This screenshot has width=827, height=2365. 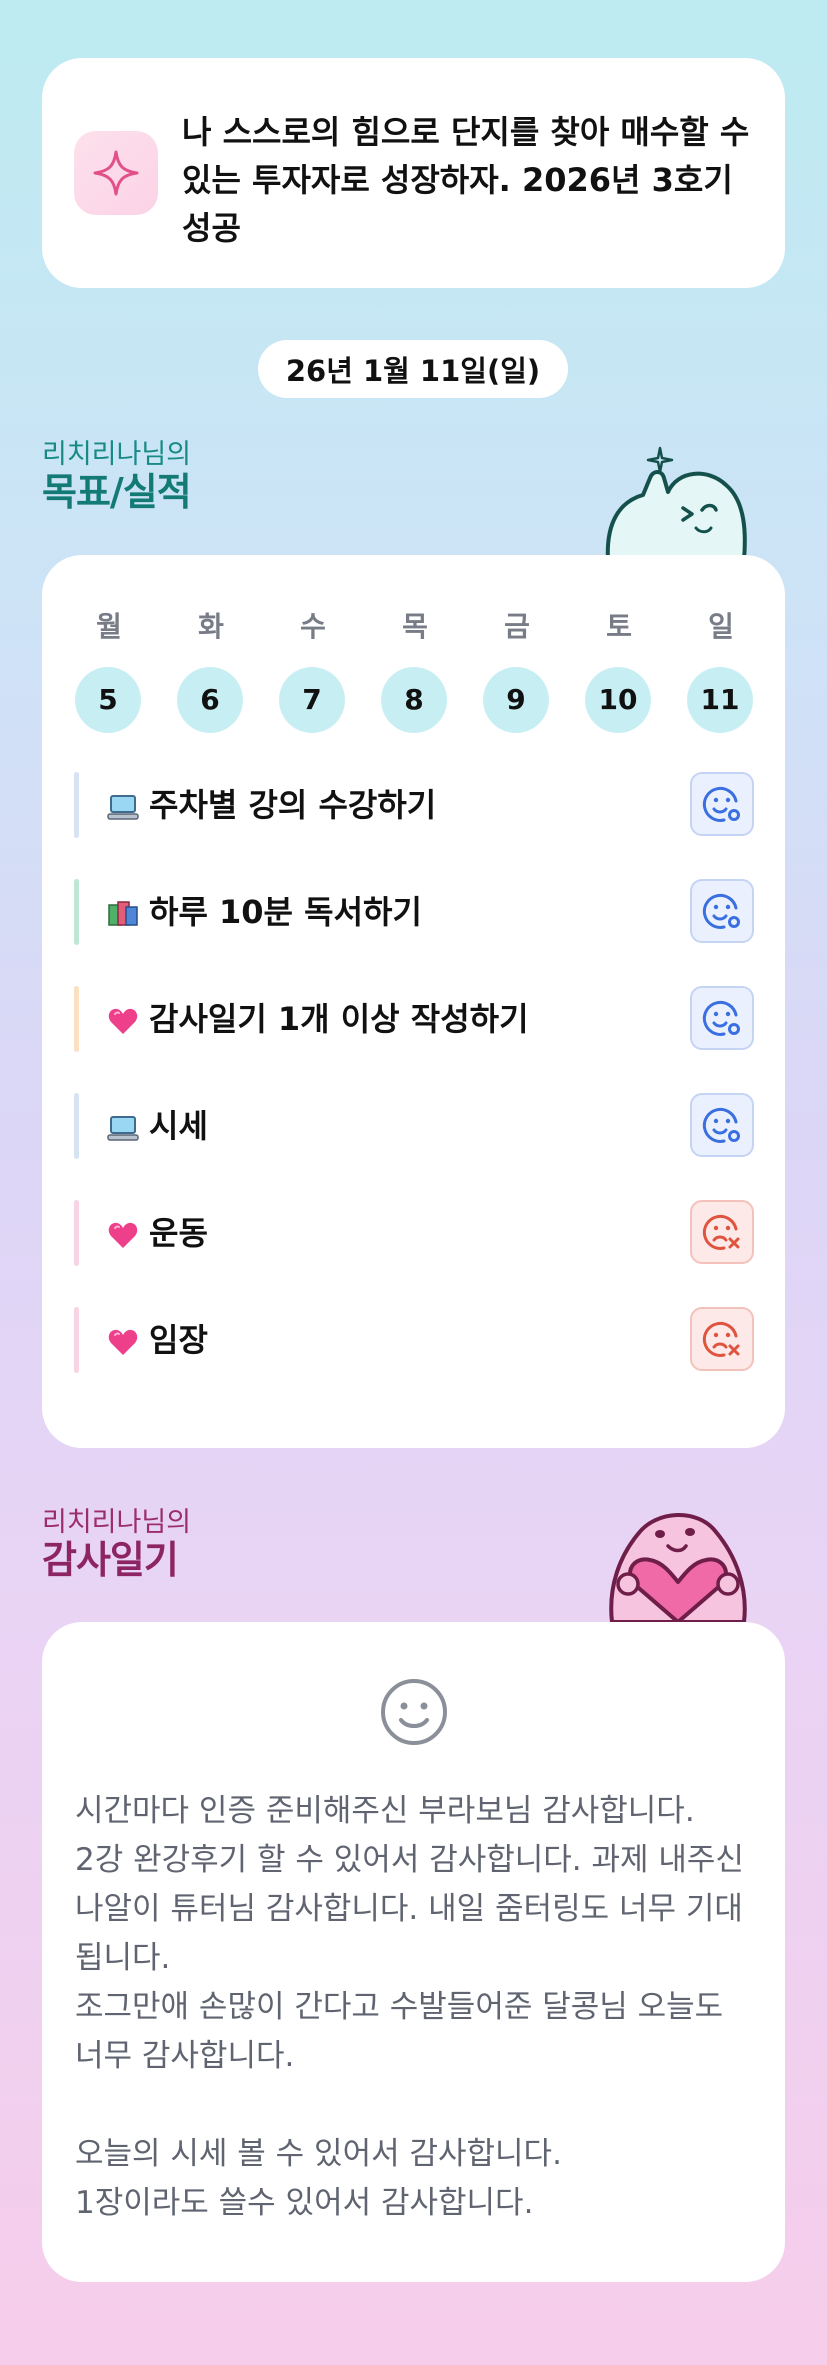 I want to click on books-icon, so click(x=123, y=914).